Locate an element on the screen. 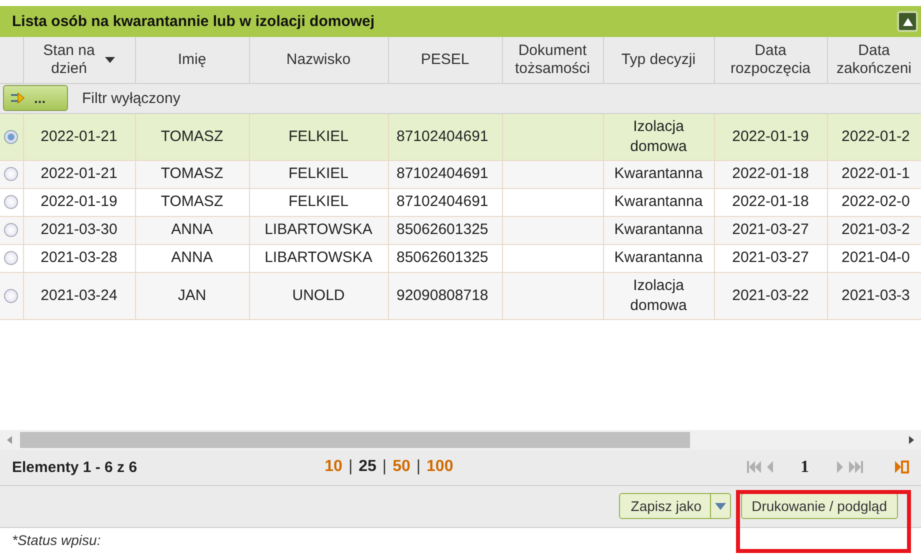  column-header: Data zakończeni is located at coordinates (874, 60).